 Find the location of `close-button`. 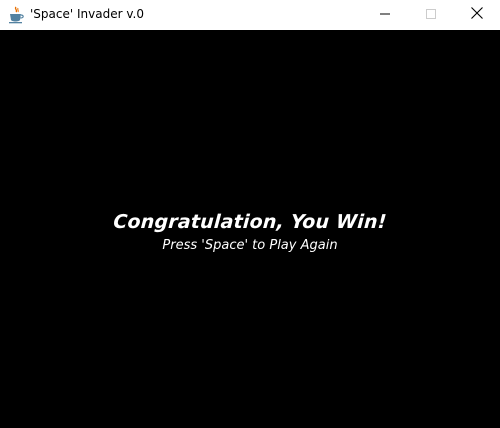

close-button is located at coordinates (477, 15).